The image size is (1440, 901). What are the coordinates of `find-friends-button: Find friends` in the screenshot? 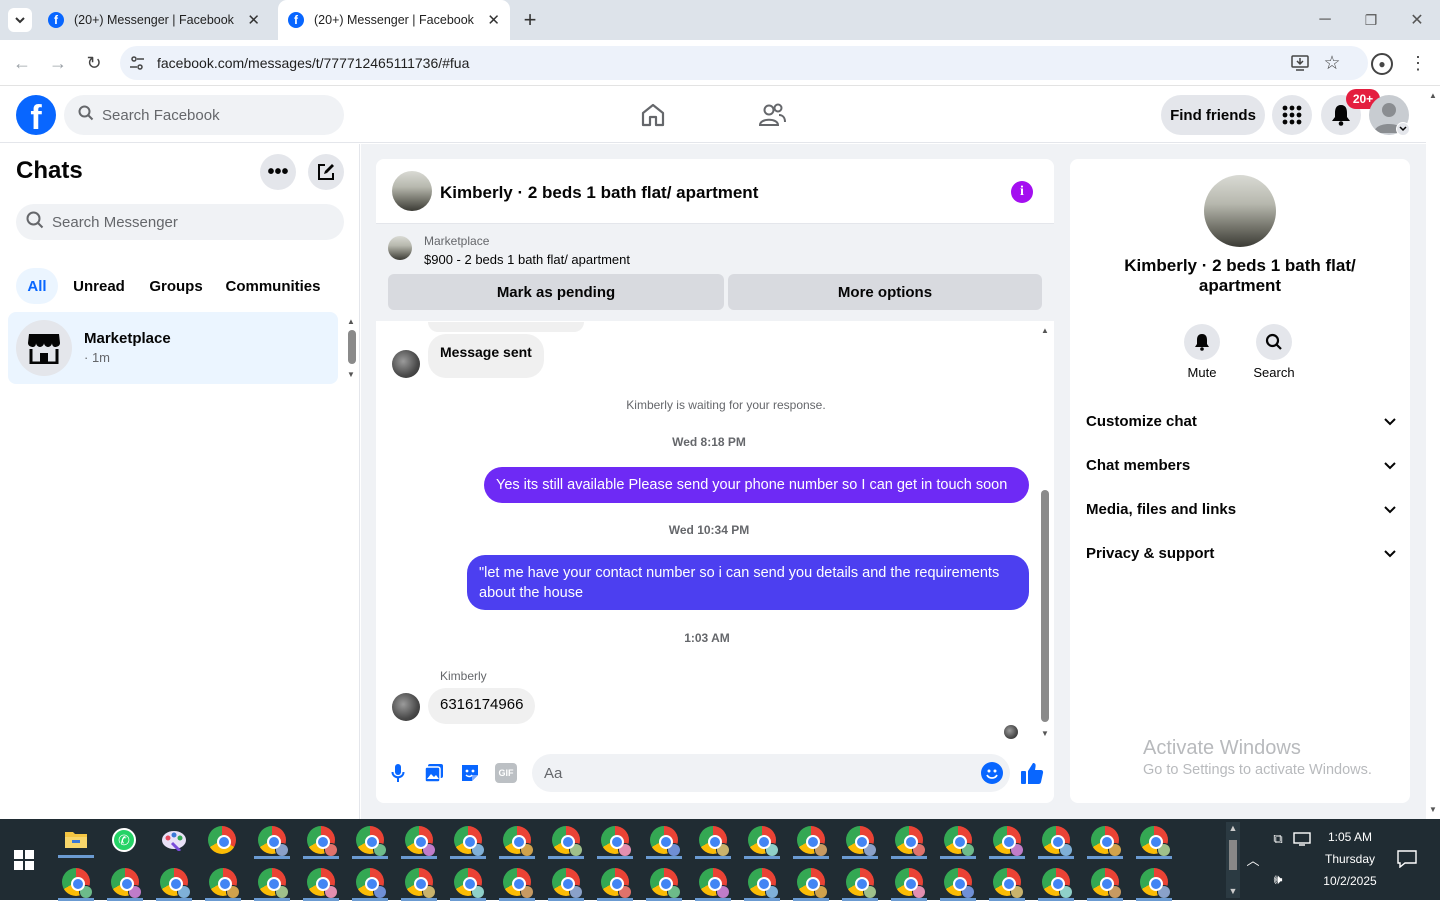 It's located at (1213, 115).